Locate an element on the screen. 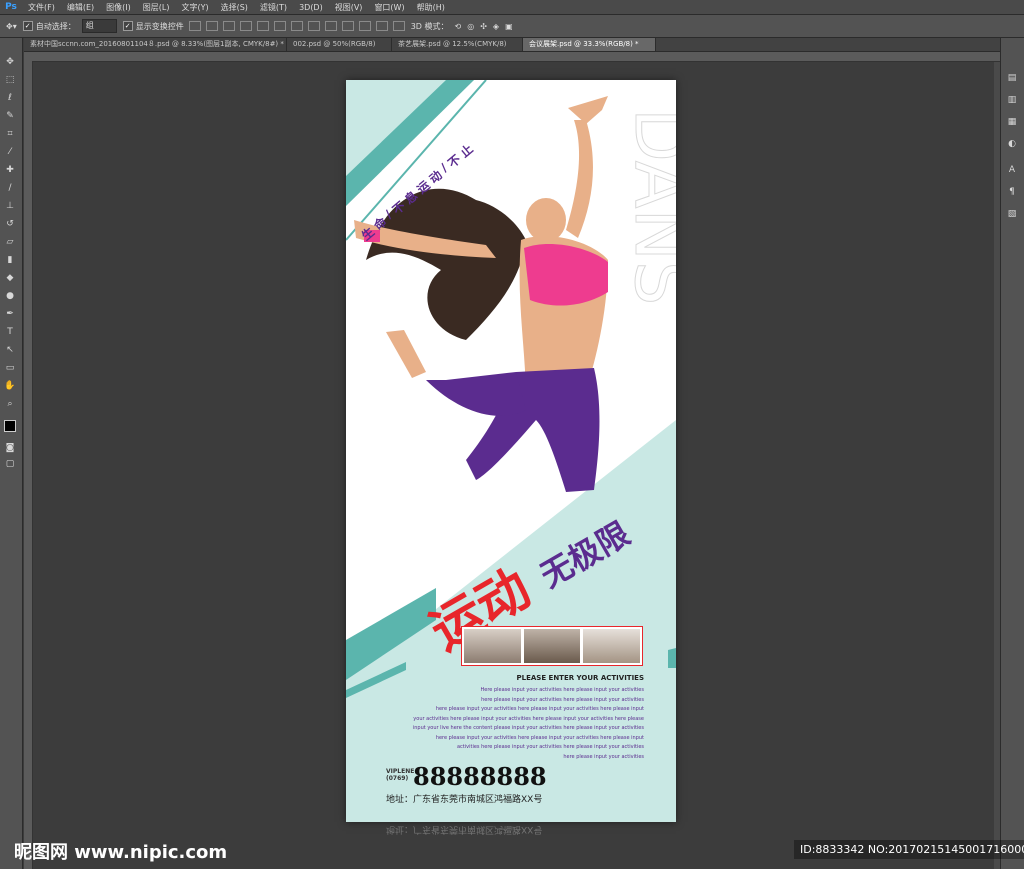 The height and width of the screenshot is (869, 1024). menu-view: 视图(V) is located at coordinates (349, 7).